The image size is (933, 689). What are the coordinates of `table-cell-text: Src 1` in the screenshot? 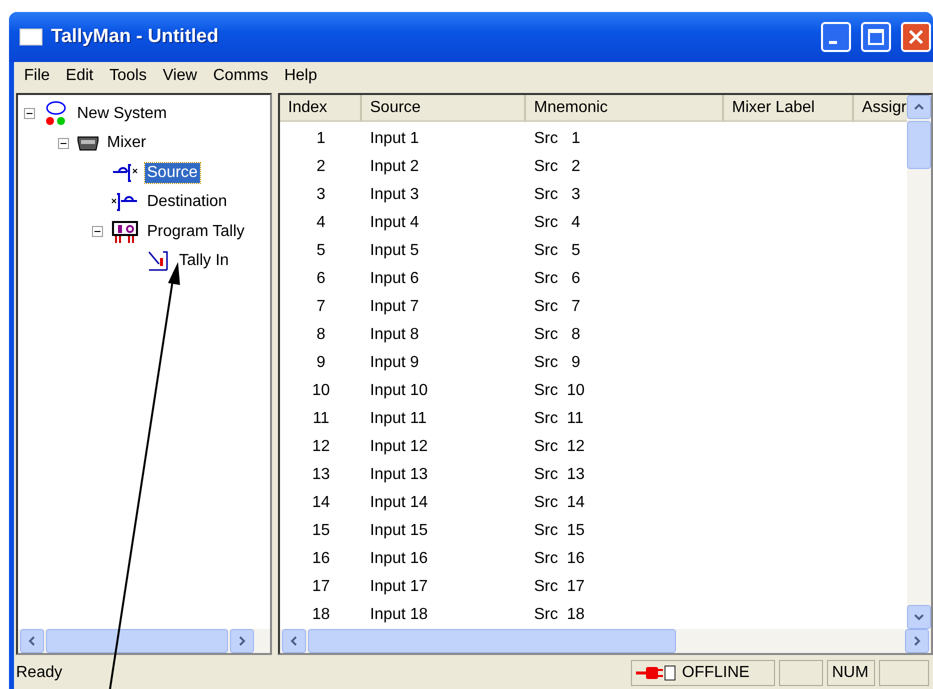 It's located at (557, 139).